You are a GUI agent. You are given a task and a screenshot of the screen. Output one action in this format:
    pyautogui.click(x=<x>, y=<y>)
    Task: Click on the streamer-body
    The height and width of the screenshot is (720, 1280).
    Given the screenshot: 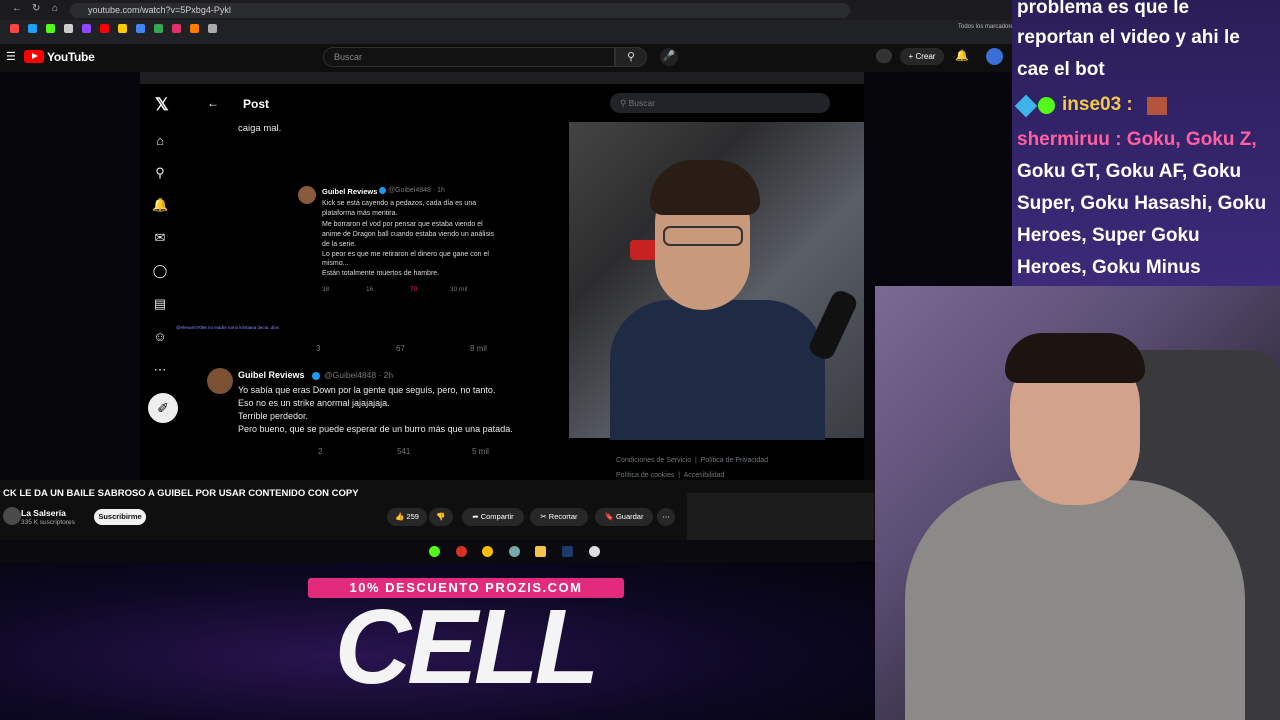 What is the action you would take?
    pyautogui.click(x=717, y=370)
    